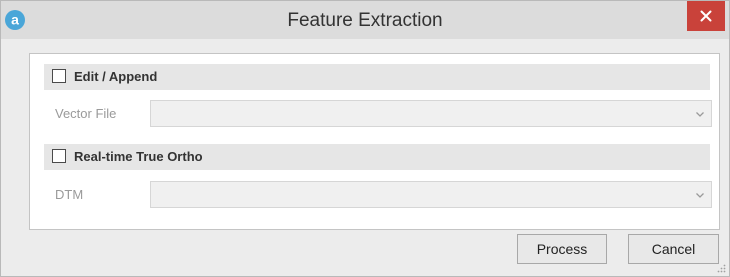 The image size is (730, 277). I want to click on window-title: Feature Extraction, so click(365, 20).